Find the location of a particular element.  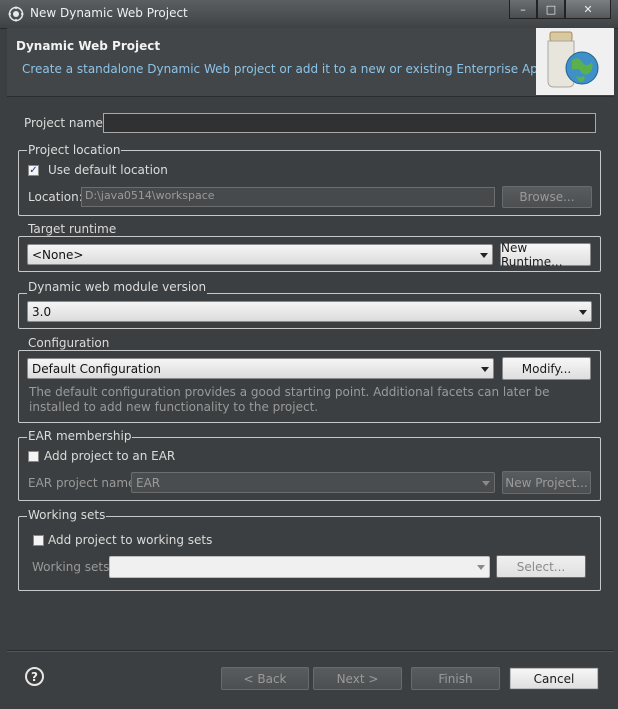

cancel-button: Cancel is located at coordinates (554, 678).